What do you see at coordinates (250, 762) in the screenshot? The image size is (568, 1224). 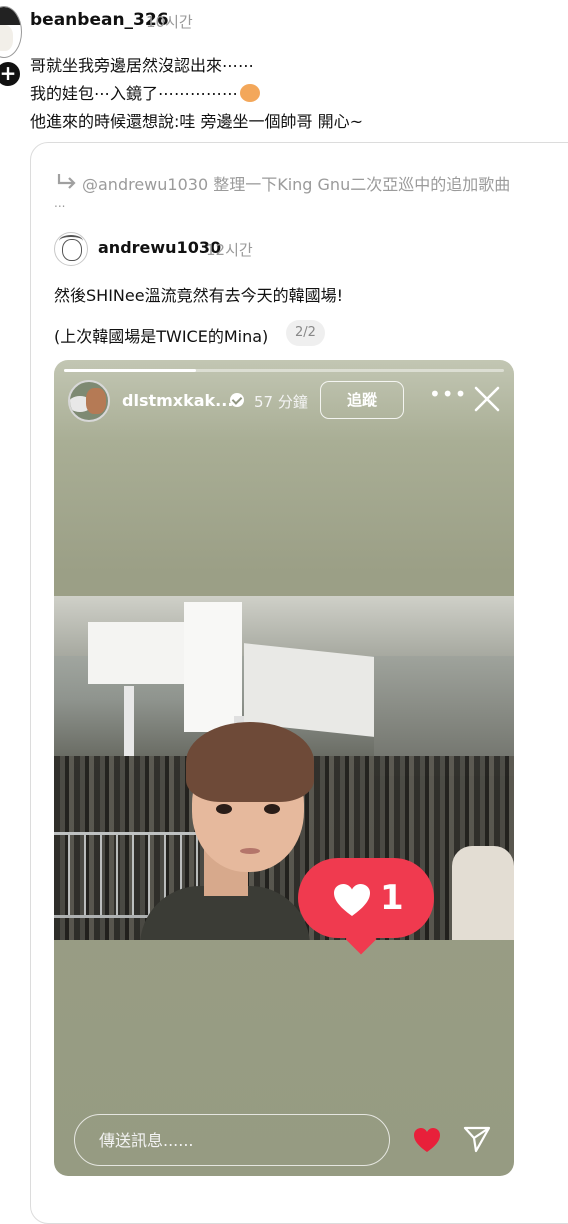 I see `person-hair` at bounding box center [250, 762].